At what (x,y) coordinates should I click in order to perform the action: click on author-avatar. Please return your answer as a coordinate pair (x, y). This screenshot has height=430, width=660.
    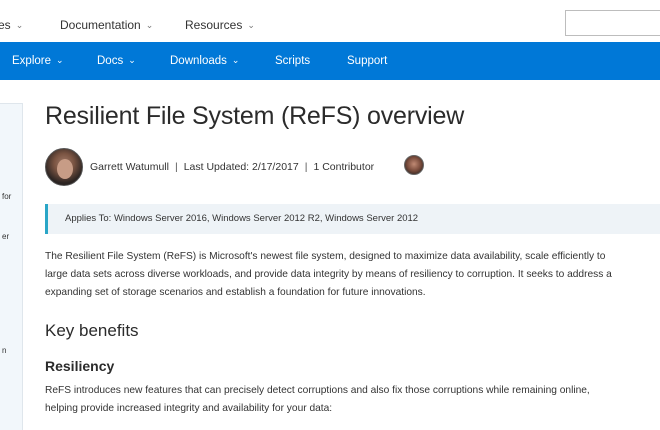
    Looking at the image, I should click on (64, 167).